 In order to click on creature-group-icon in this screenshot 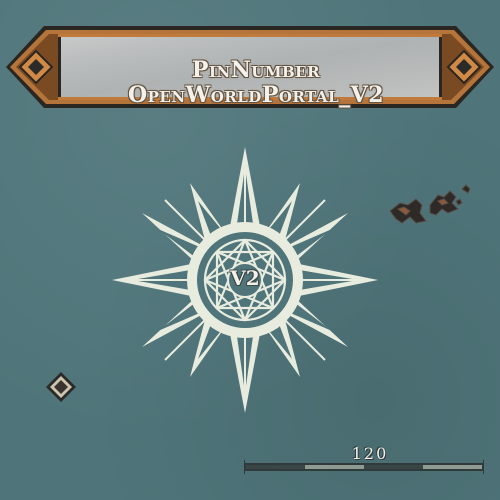, I will do `click(432, 209)`.